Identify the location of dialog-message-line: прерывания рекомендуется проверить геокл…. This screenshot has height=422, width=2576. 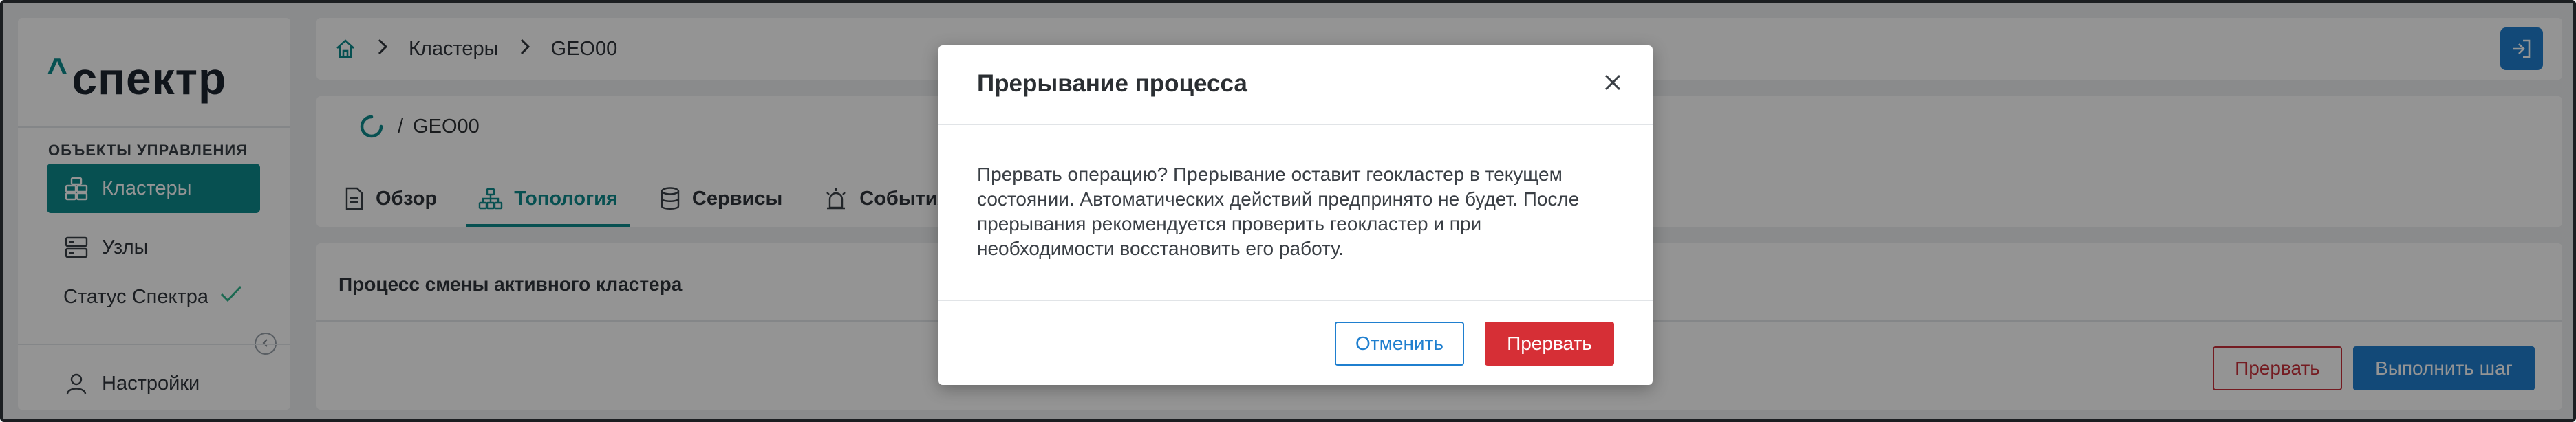
(1229, 223).